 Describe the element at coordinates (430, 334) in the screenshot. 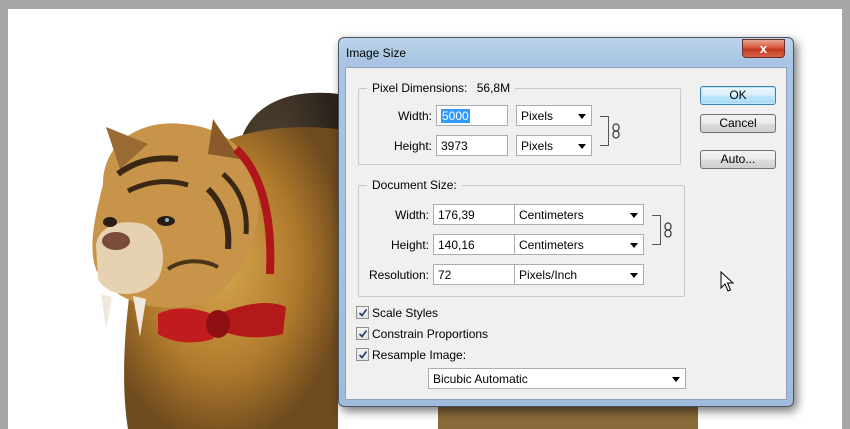

I see `constrain-proportions-label: Constrain Proportions` at that location.